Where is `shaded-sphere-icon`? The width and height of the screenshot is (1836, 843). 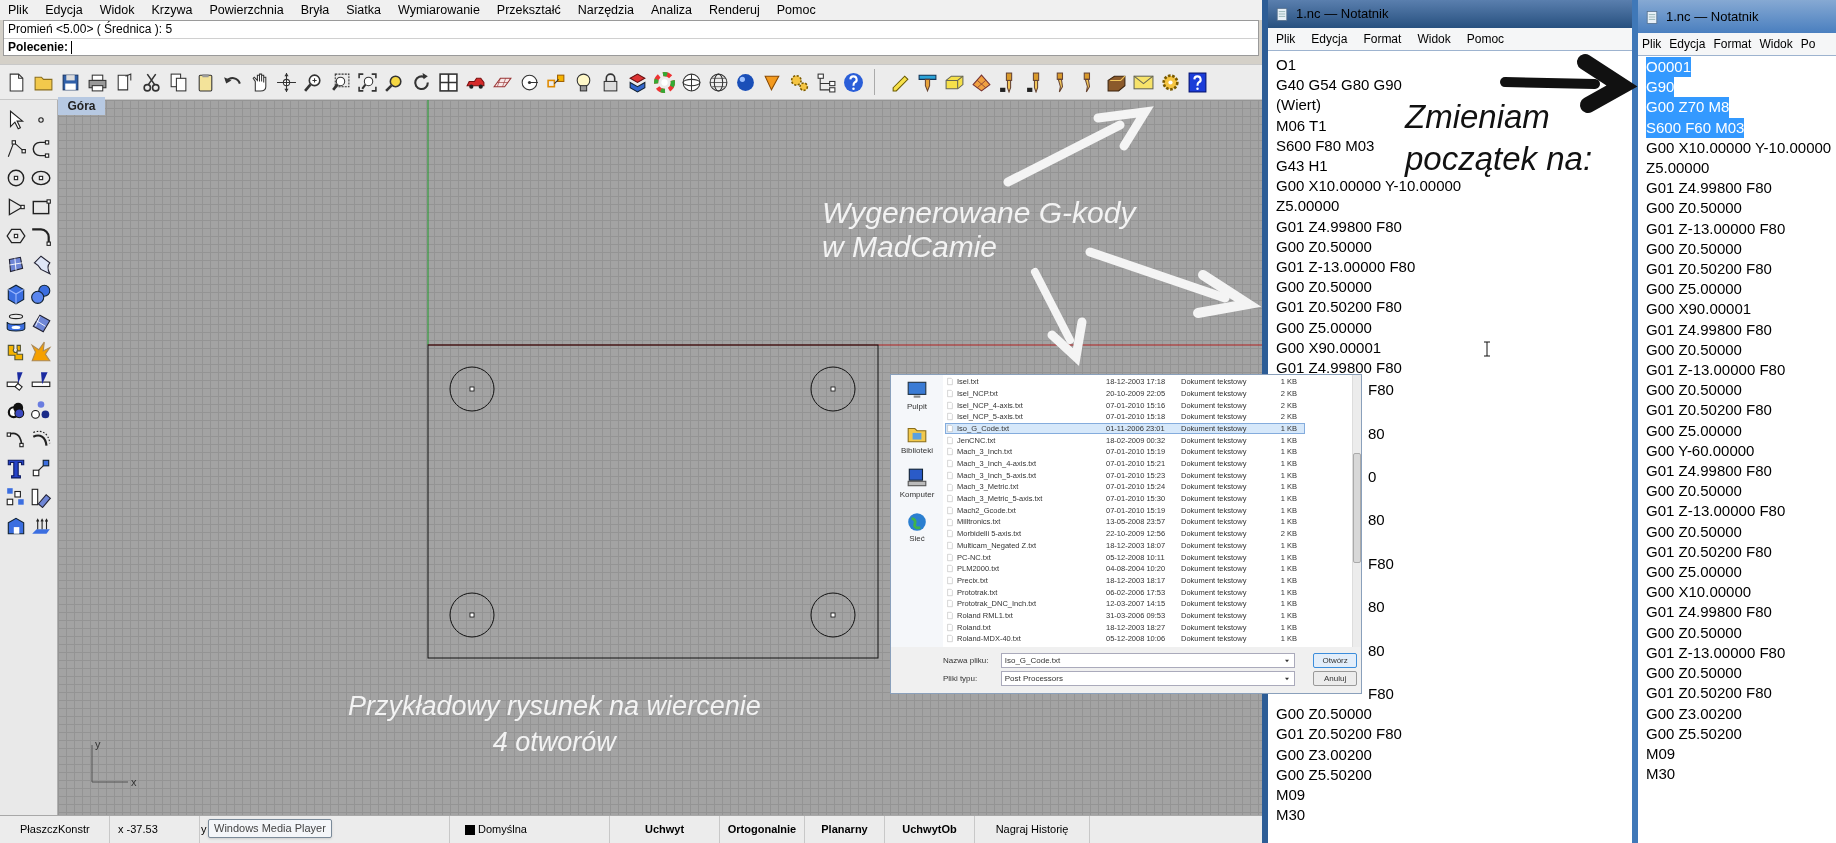 shaded-sphere-icon is located at coordinates (745, 82).